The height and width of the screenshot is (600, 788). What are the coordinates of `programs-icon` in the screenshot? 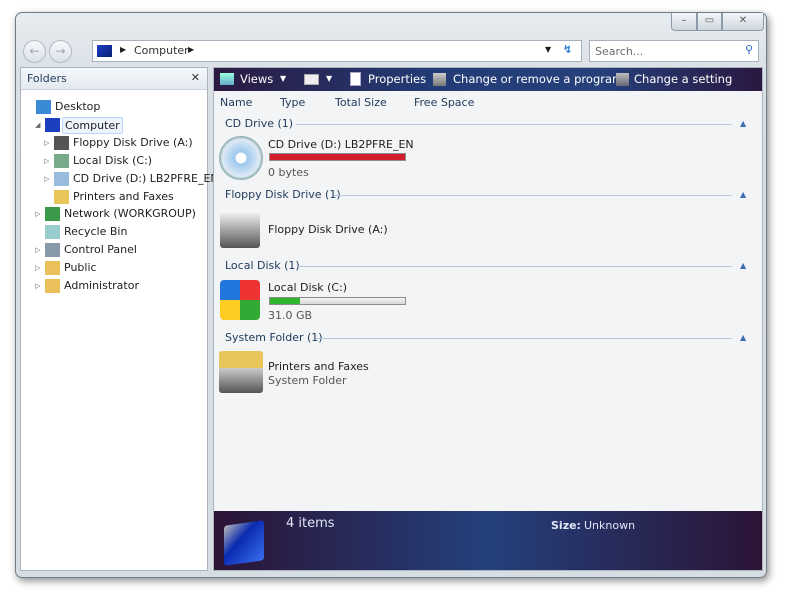 It's located at (439, 79).